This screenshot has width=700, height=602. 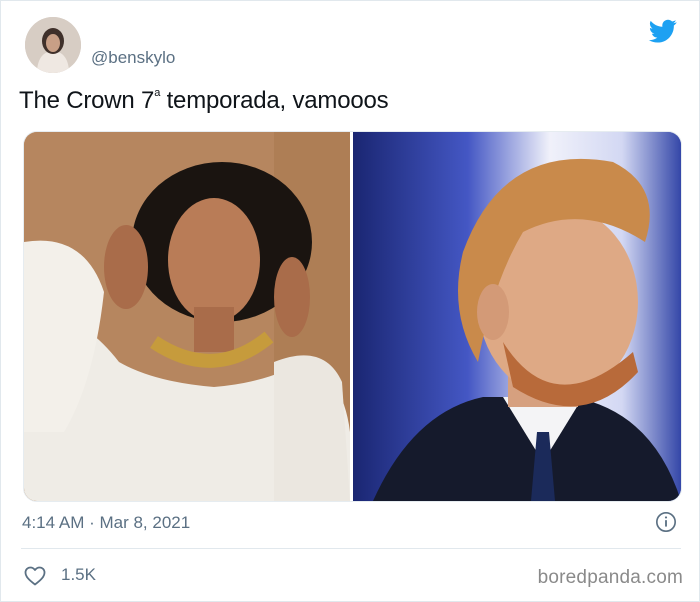 What do you see at coordinates (35, 575) in the screenshot?
I see `heart-icon` at bounding box center [35, 575].